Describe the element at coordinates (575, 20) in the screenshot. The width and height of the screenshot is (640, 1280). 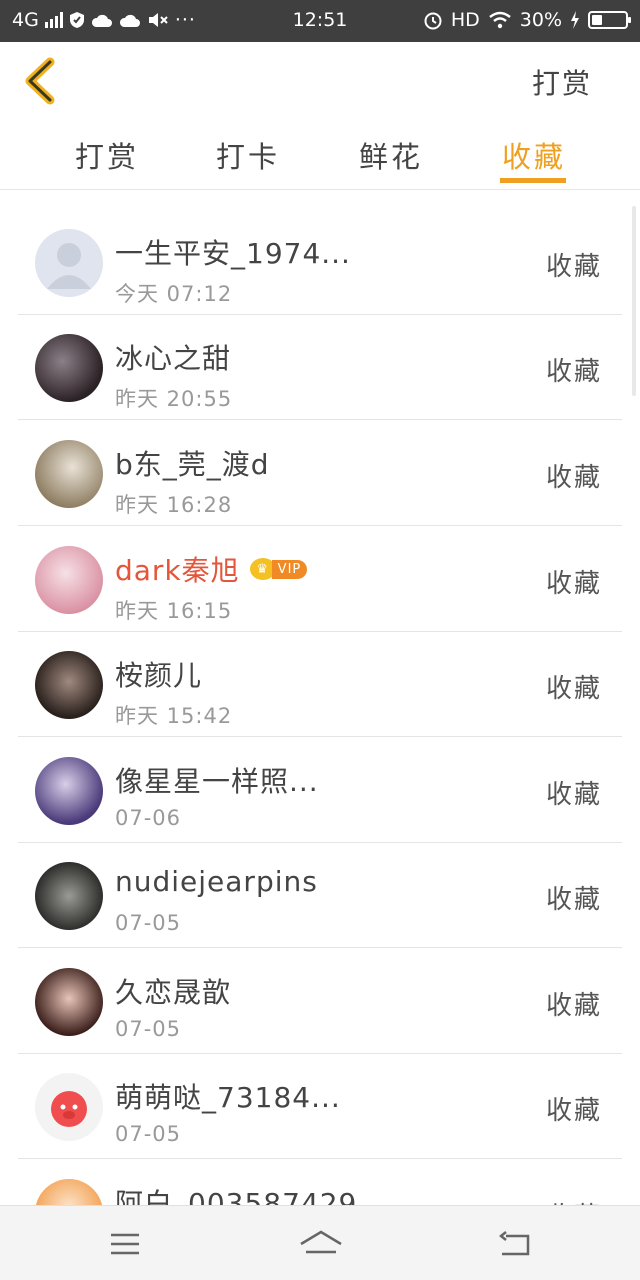
I see `charging-icon` at that location.